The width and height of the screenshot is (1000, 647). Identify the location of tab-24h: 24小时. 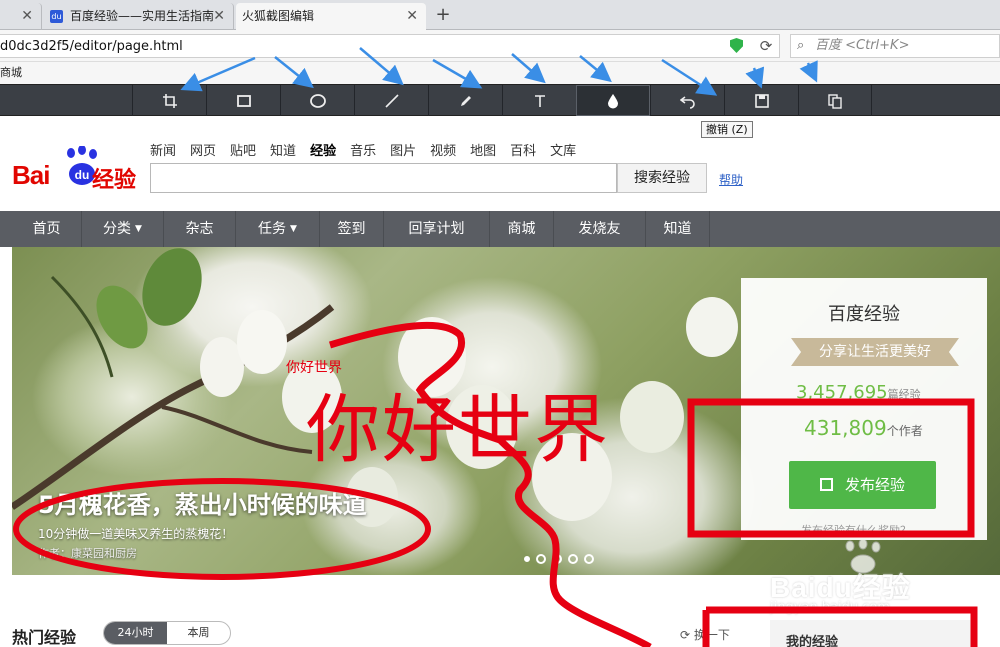
(135, 633).